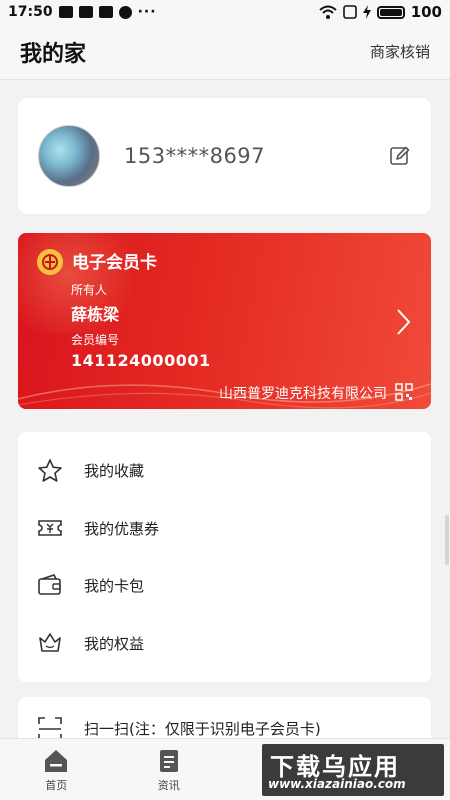 The width and height of the screenshot is (450, 800). Describe the element at coordinates (303, 394) in the screenshot. I see `company-name: 山西普罗迪克科技有限公司` at that location.